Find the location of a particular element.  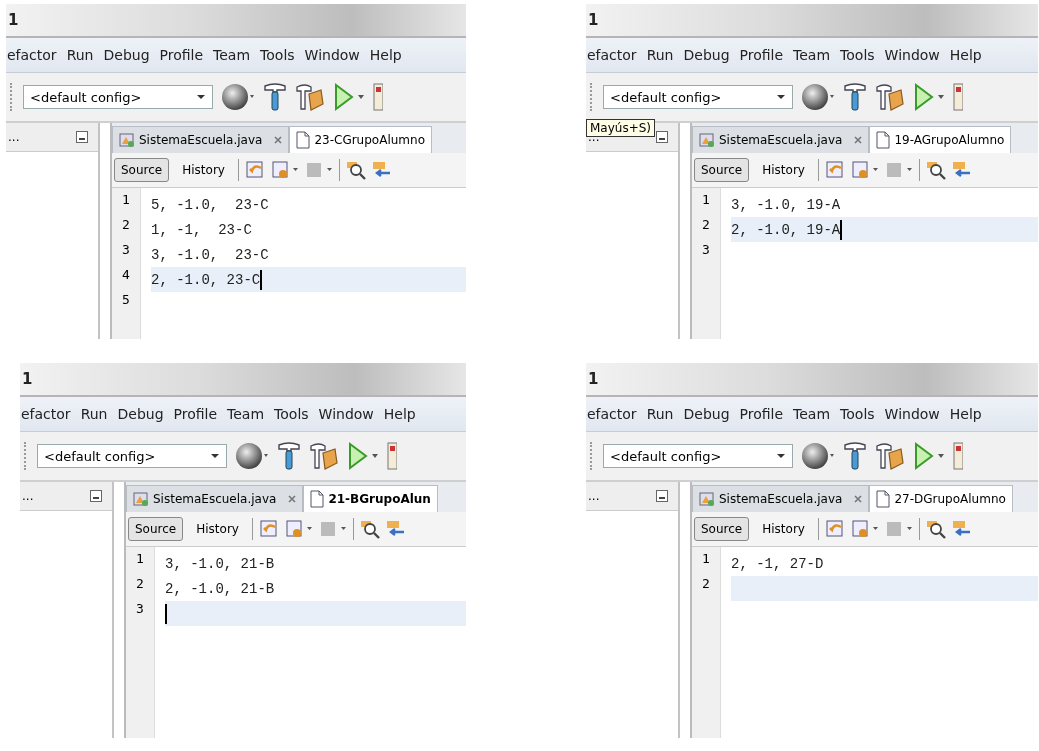

file-tab: 21-BGrupoAlun is located at coordinates (370, 498).